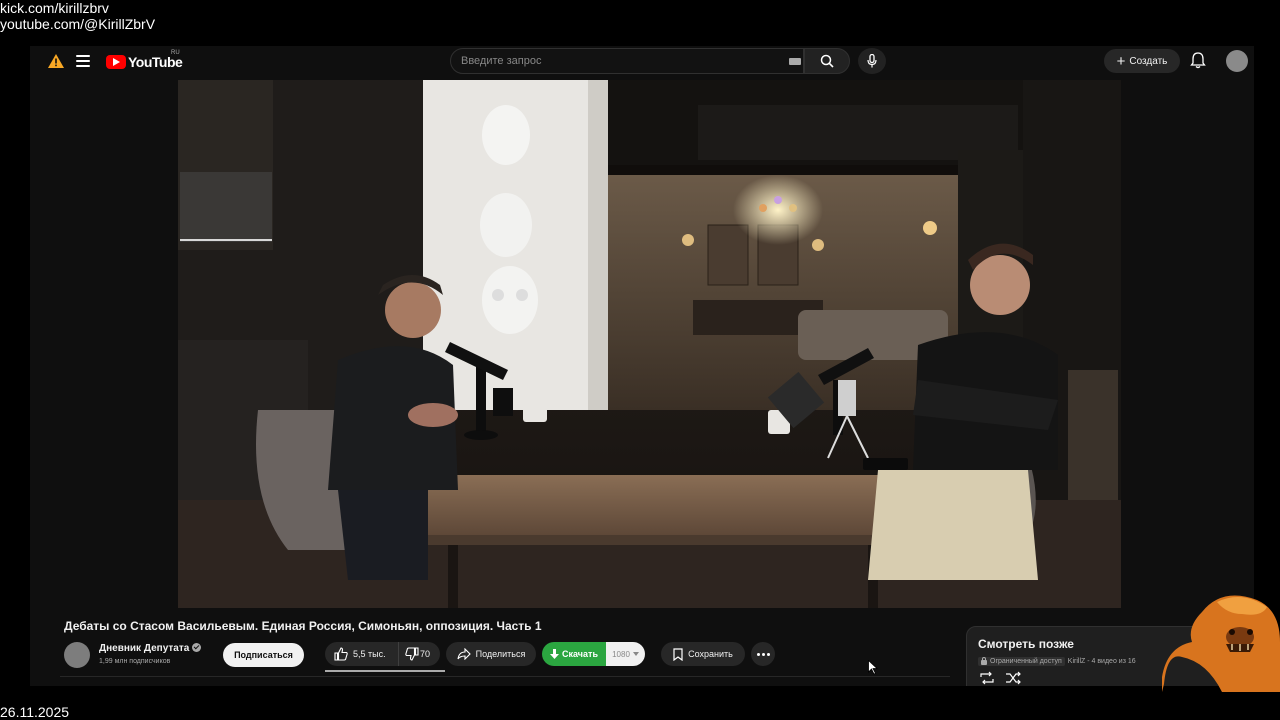 The image size is (1280, 720). Describe the element at coordinates (505, 676) in the screenshot. I see `divider` at that location.